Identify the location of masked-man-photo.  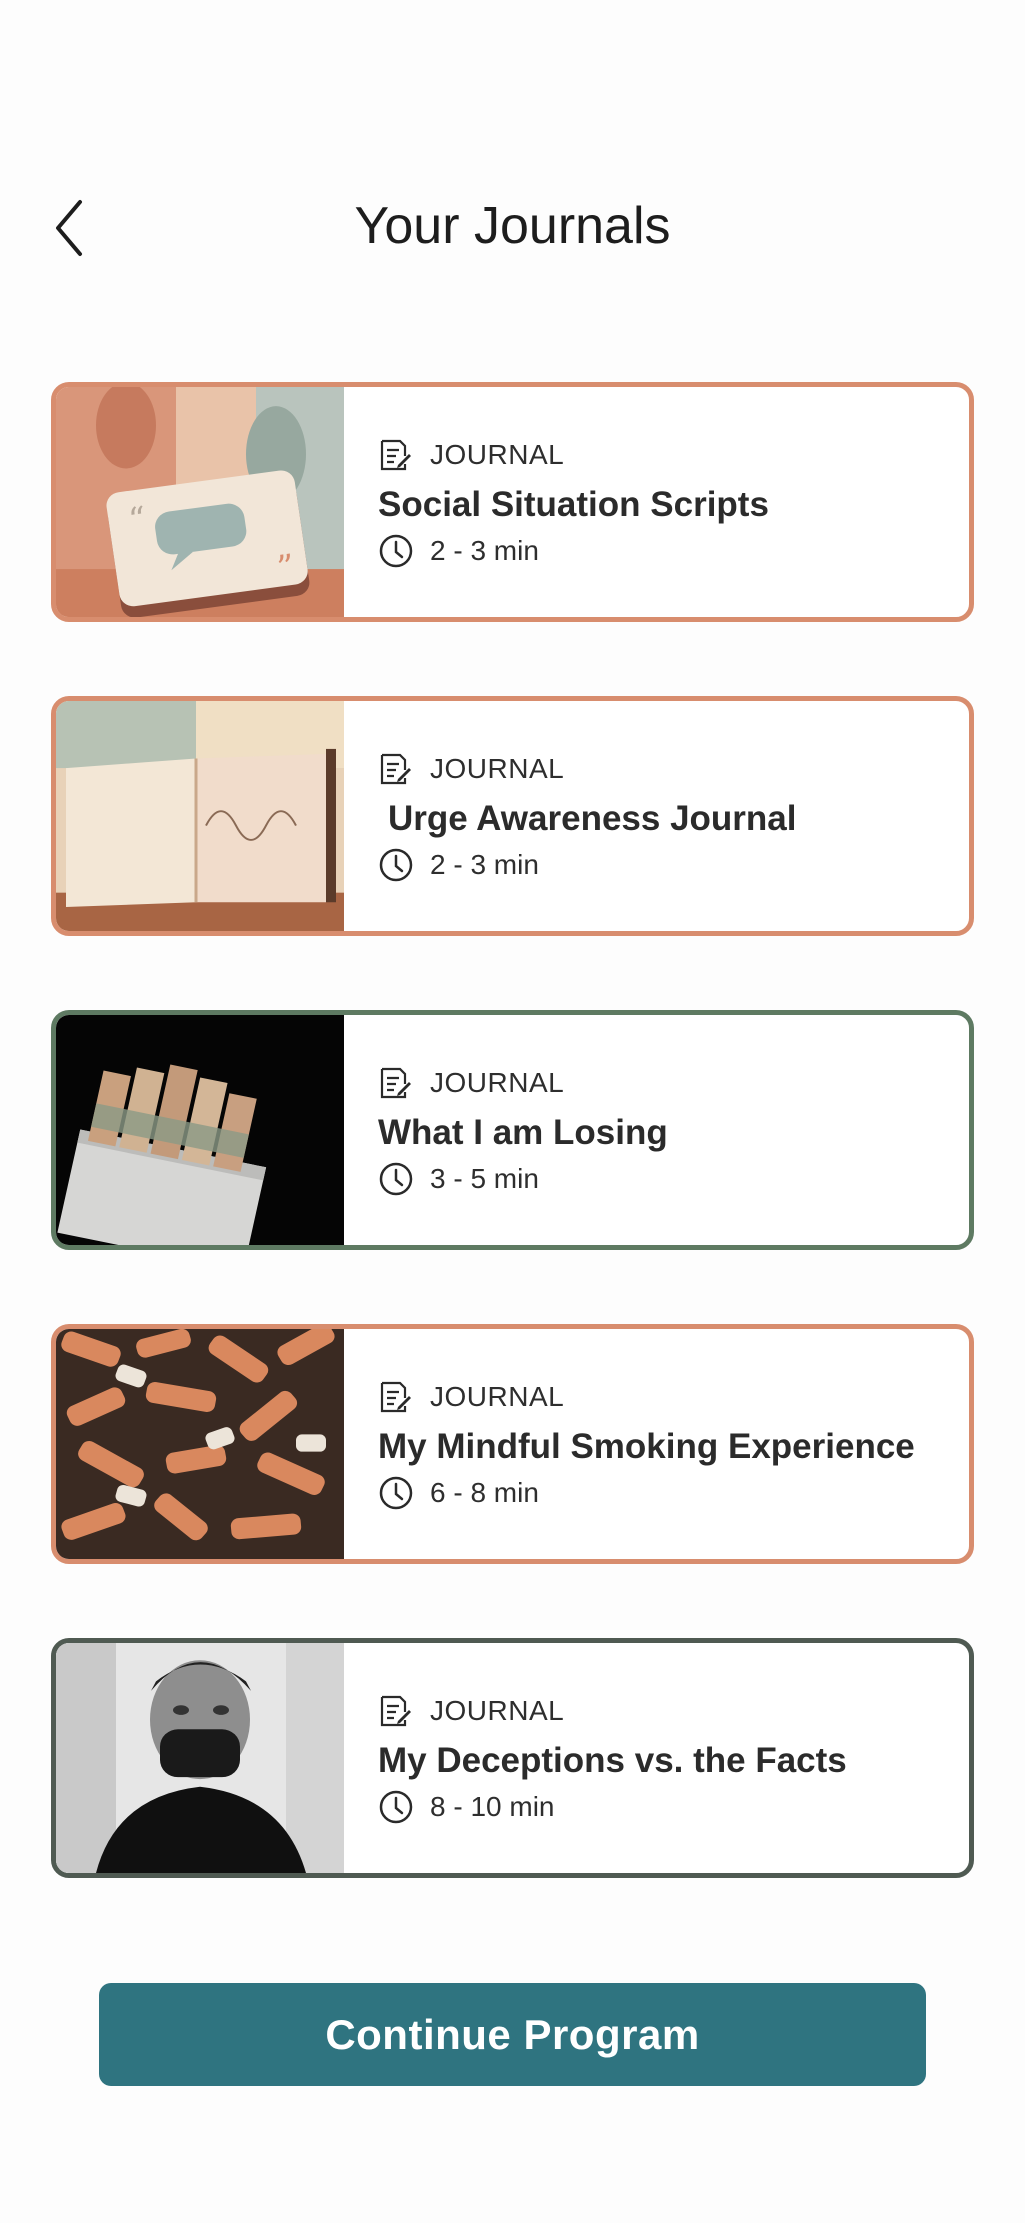
(200, 1758).